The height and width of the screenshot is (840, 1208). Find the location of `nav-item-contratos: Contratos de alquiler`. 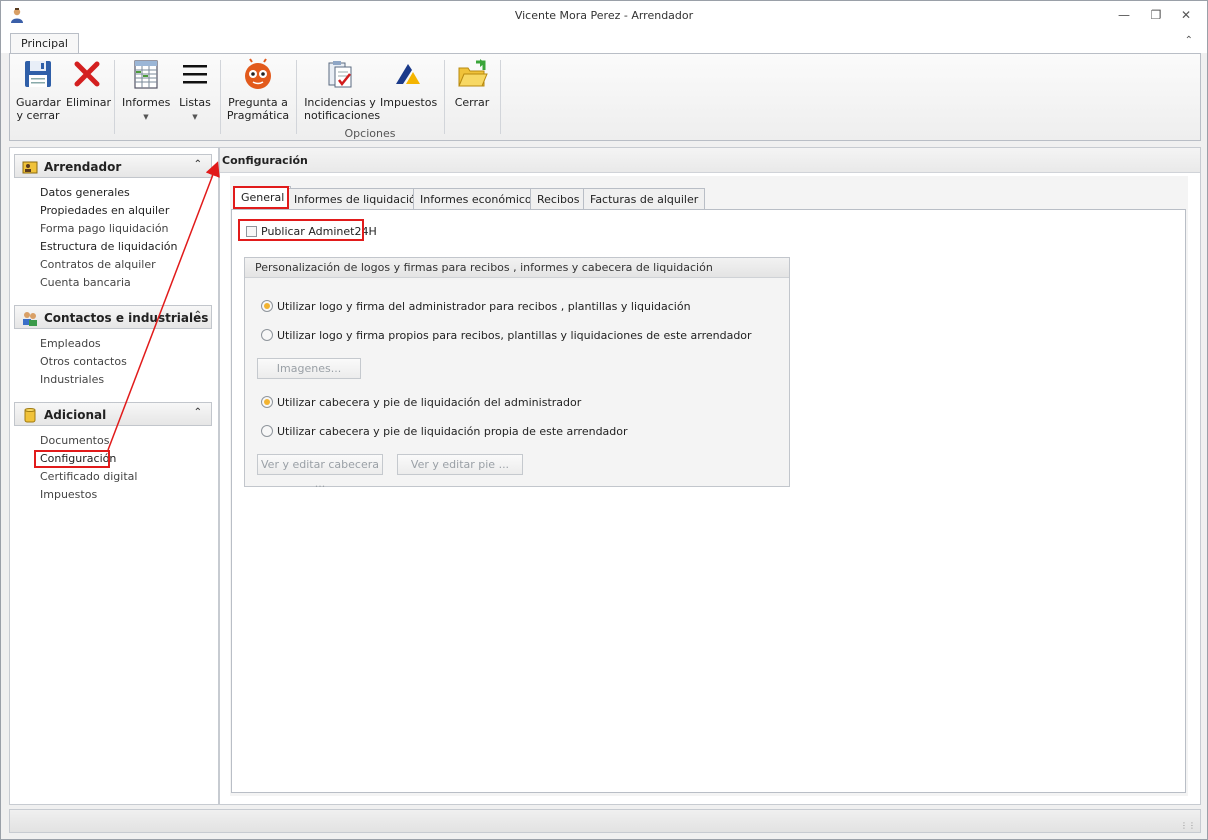

nav-item-contratos: Contratos de alquiler is located at coordinates (98, 264).